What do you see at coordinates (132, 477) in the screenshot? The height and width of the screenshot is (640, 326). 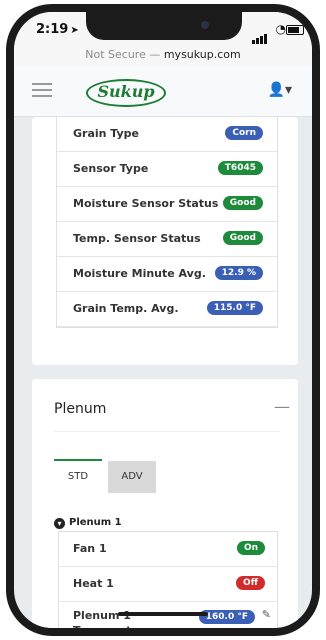 I see `tab-adv: ADV` at bounding box center [132, 477].